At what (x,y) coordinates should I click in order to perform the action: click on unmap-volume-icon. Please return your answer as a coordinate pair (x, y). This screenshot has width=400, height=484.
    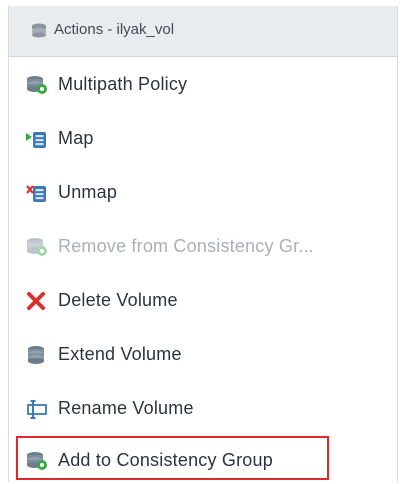
    Looking at the image, I should click on (37, 193).